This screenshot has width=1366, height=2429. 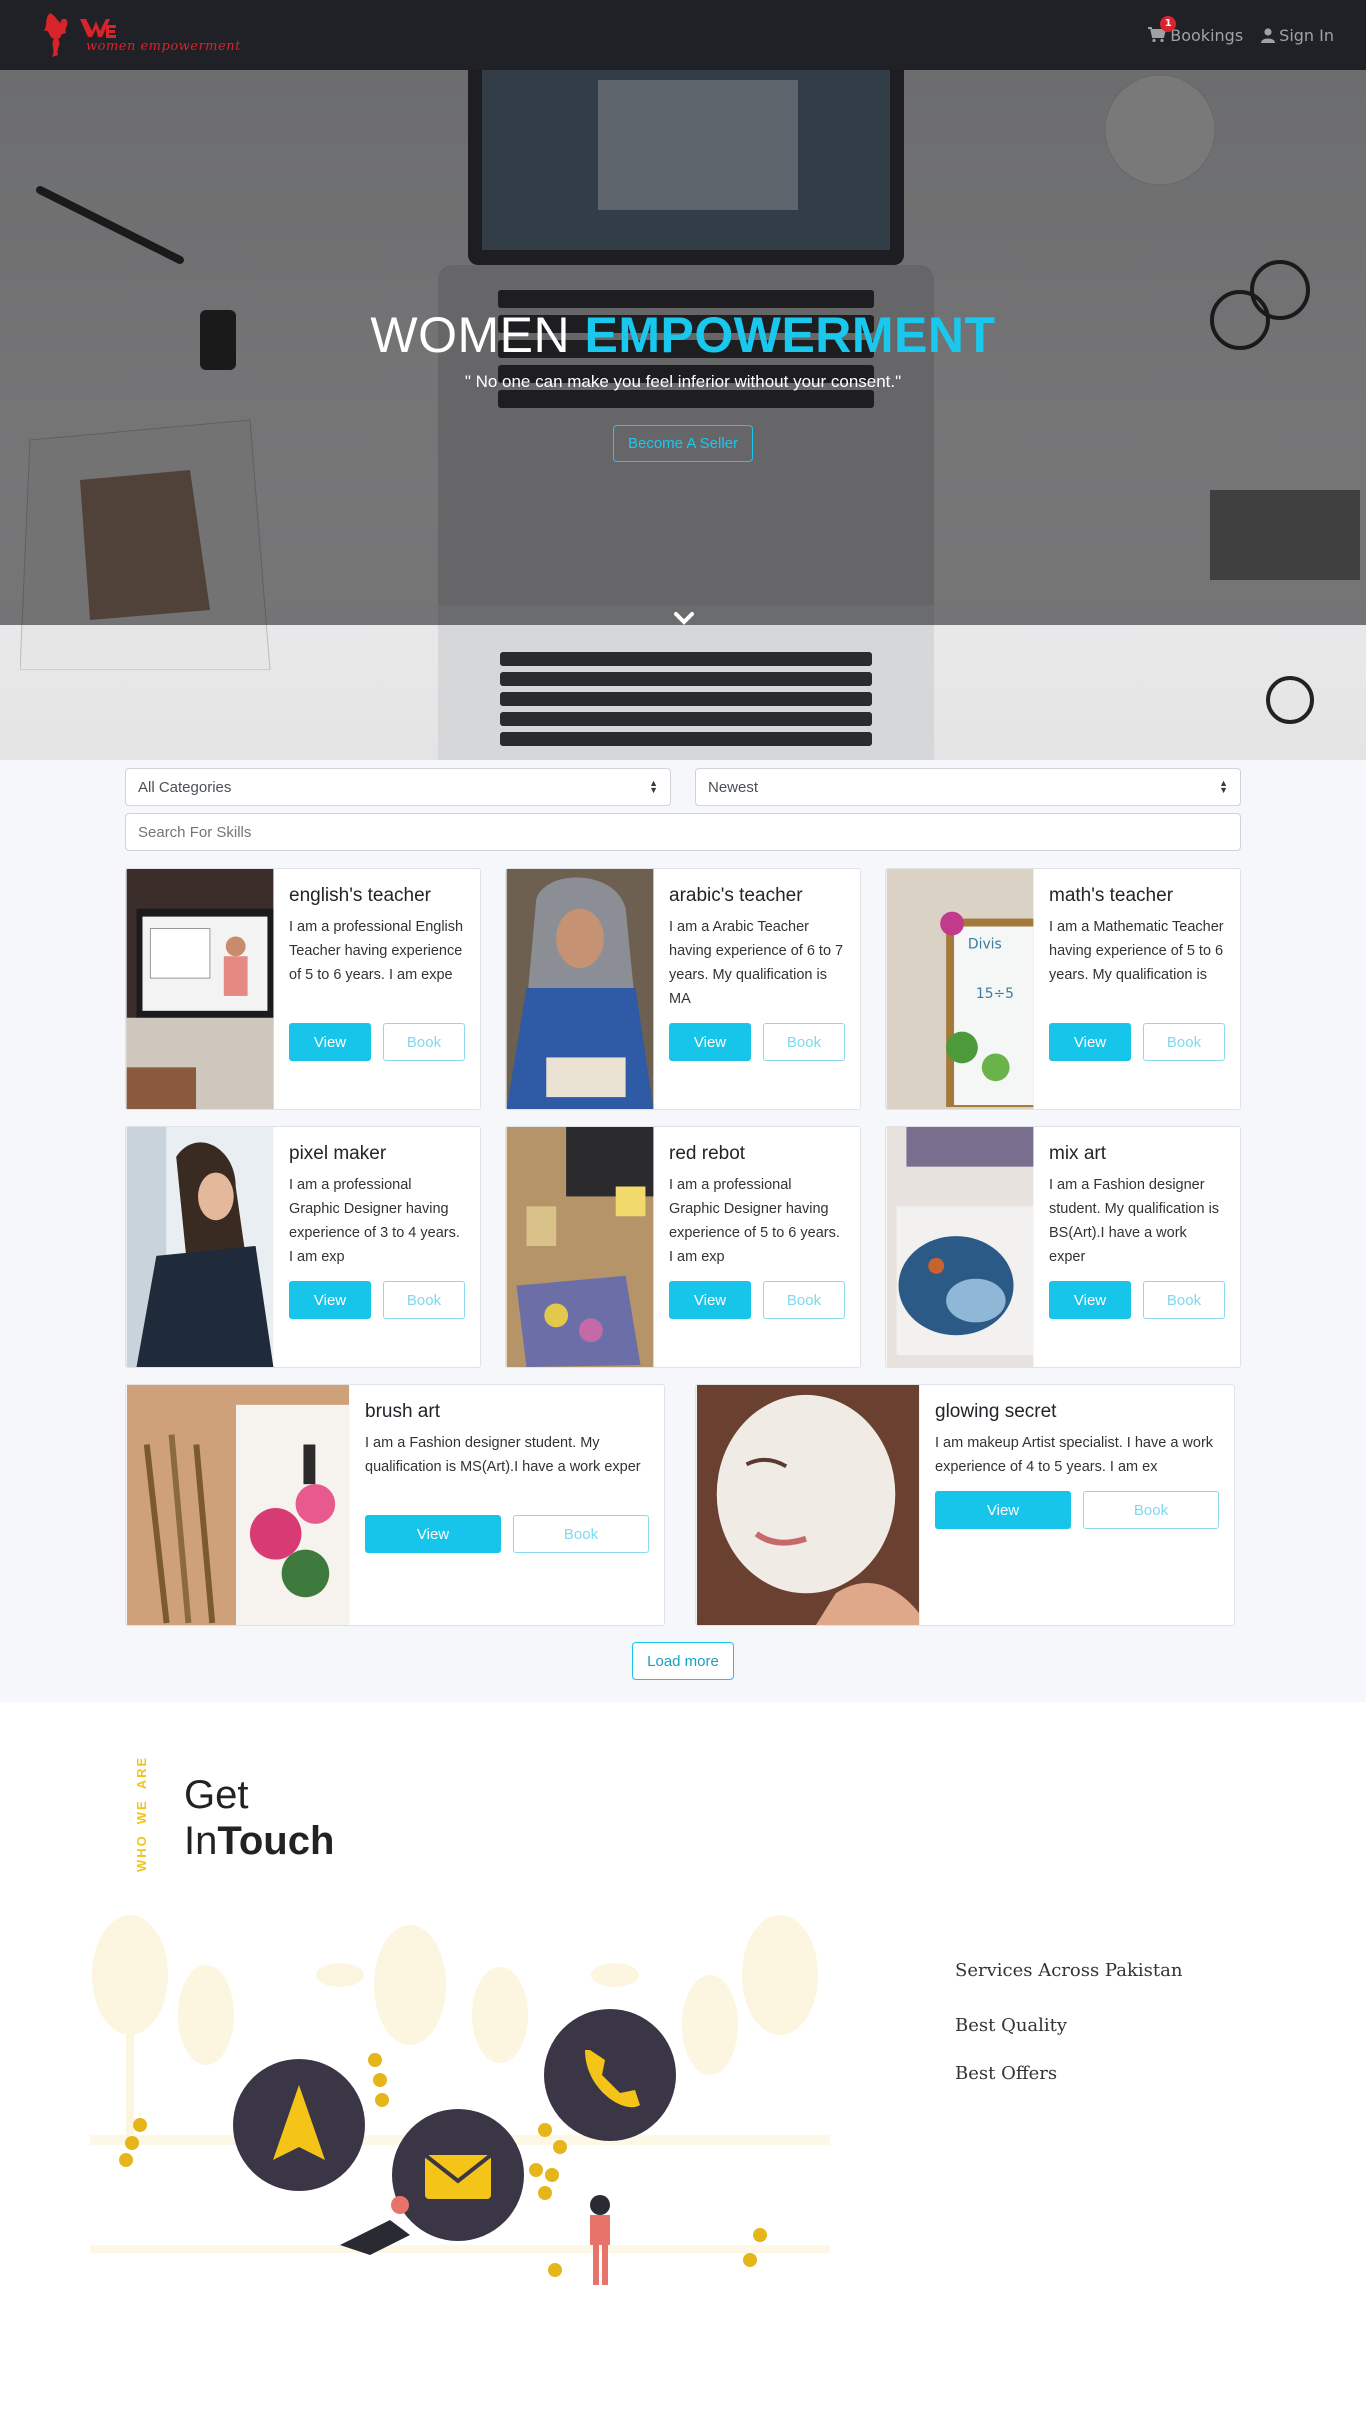 I want to click on card-title: brush art, so click(x=402, y=1411).